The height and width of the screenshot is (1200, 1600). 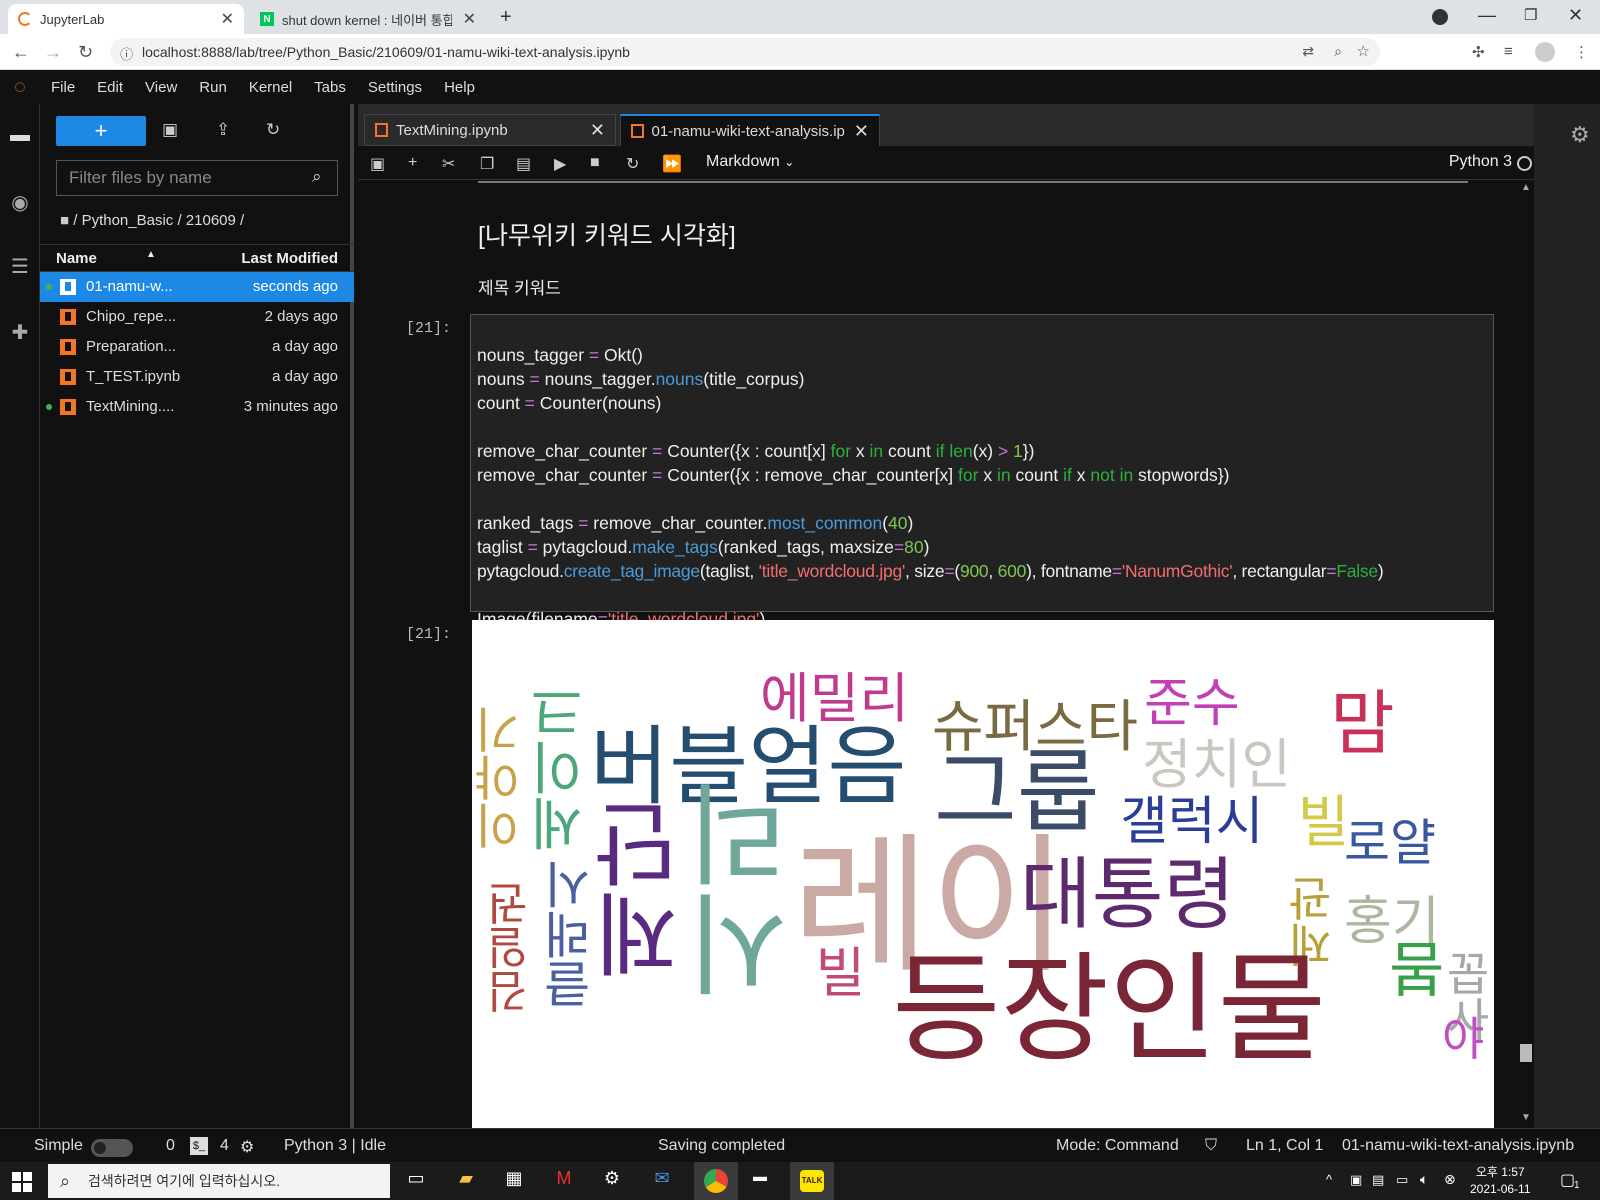 What do you see at coordinates (760, 1181) in the screenshot?
I see `terminal-app-icon: ▬` at bounding box center [760, 1181].